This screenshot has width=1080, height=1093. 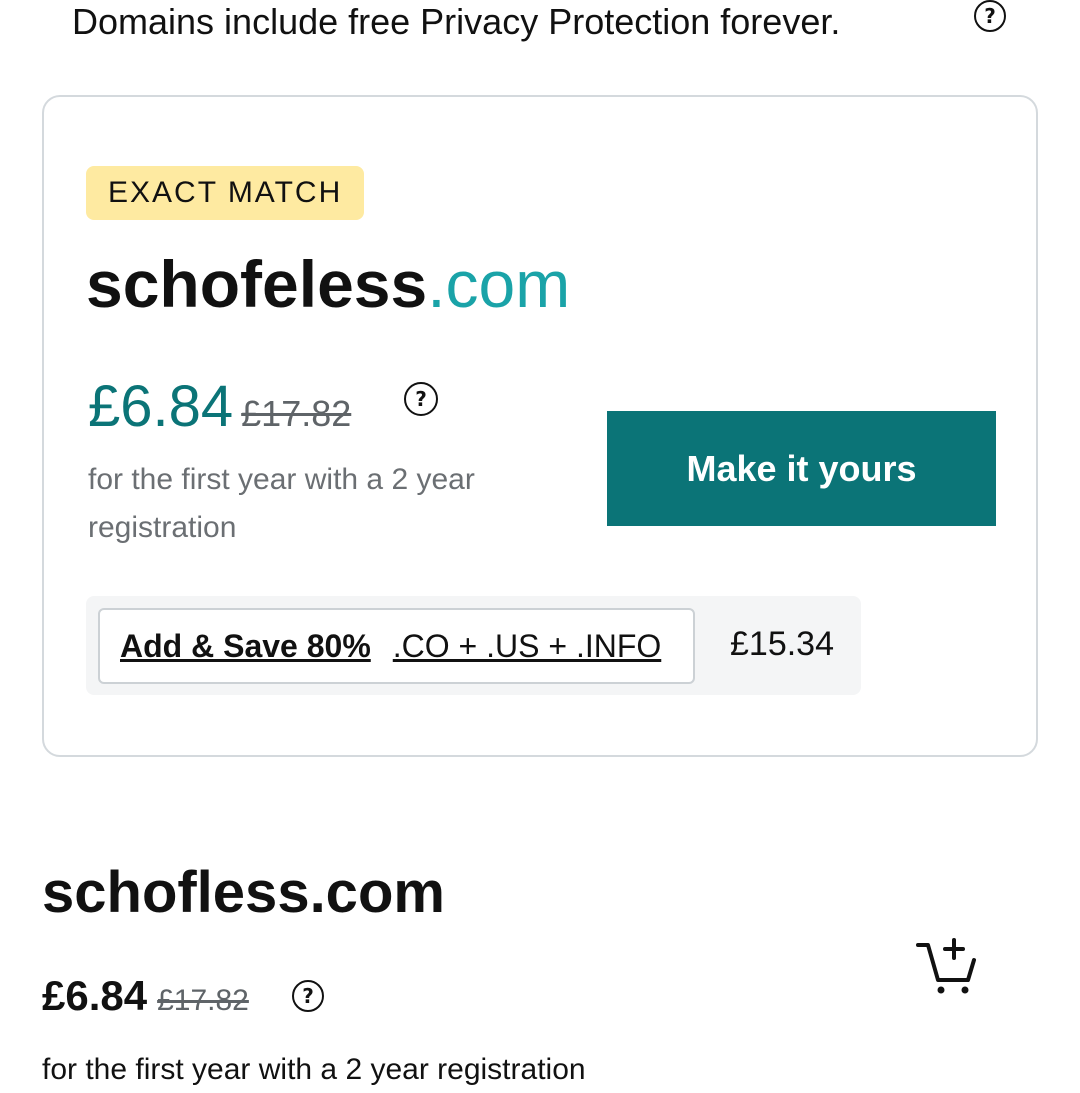 I want to click on bundle-tlds: .CO + .US + .INFO, so click(x=527, y=646).